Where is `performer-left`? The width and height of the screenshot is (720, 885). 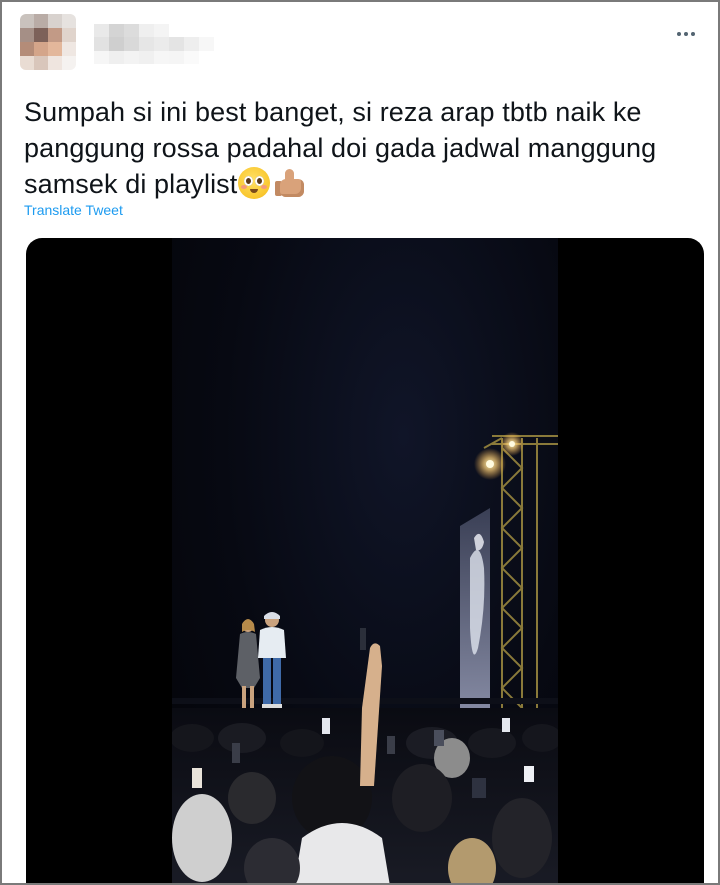 performer-left is located at coordinates (248, 663).